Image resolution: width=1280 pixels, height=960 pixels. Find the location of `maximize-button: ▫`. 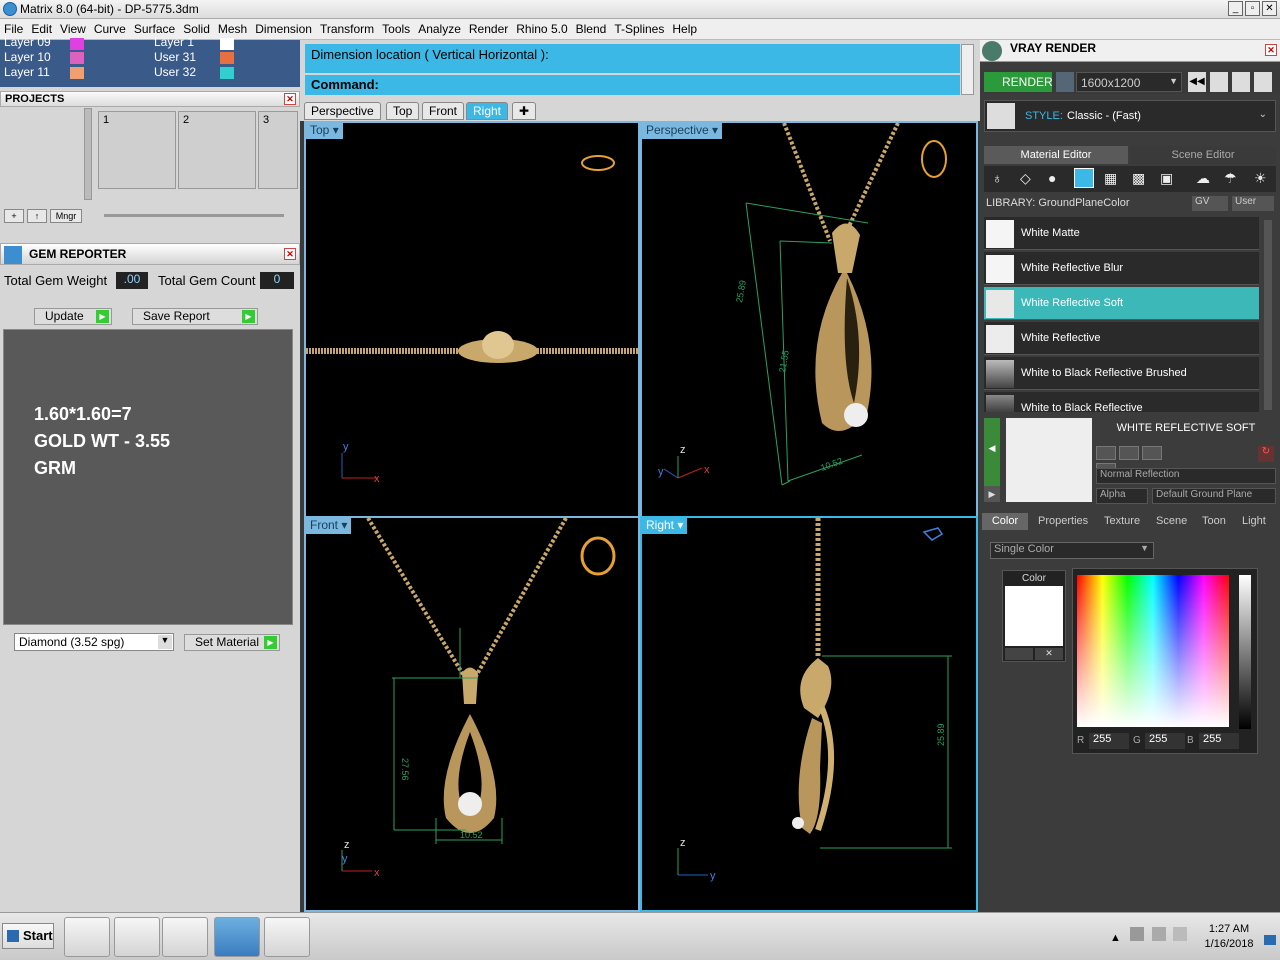

maximize-button: ▫ is located at coordinates (1252, 8).